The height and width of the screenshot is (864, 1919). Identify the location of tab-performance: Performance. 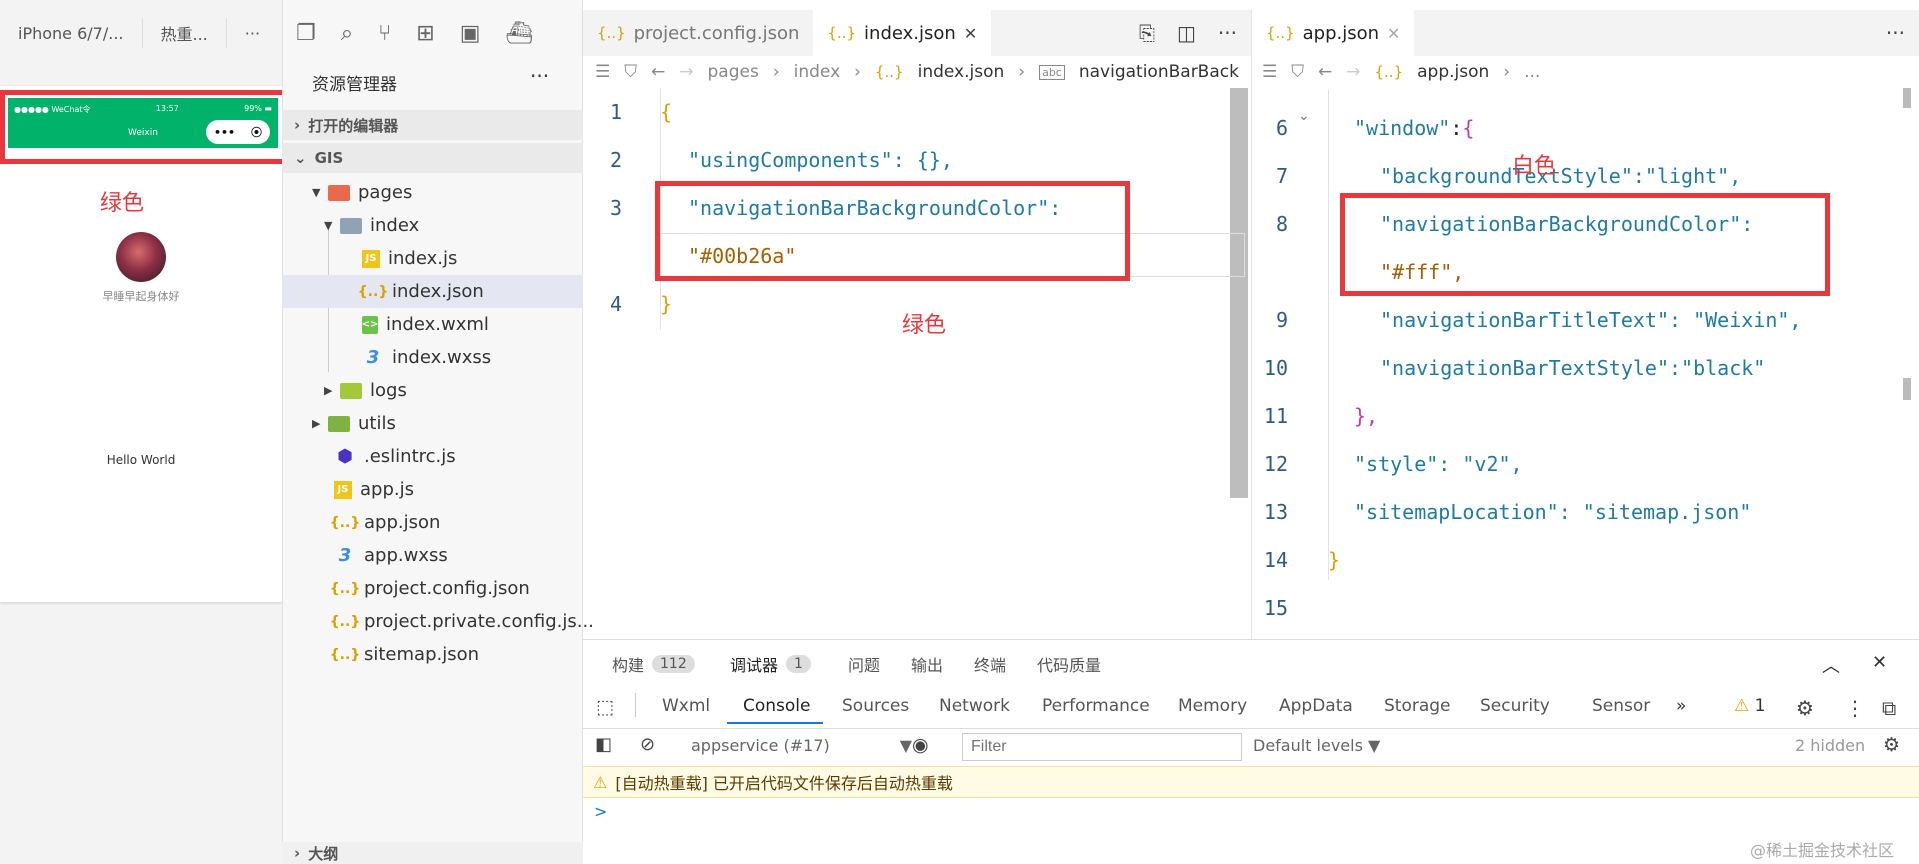
(1096, 706).